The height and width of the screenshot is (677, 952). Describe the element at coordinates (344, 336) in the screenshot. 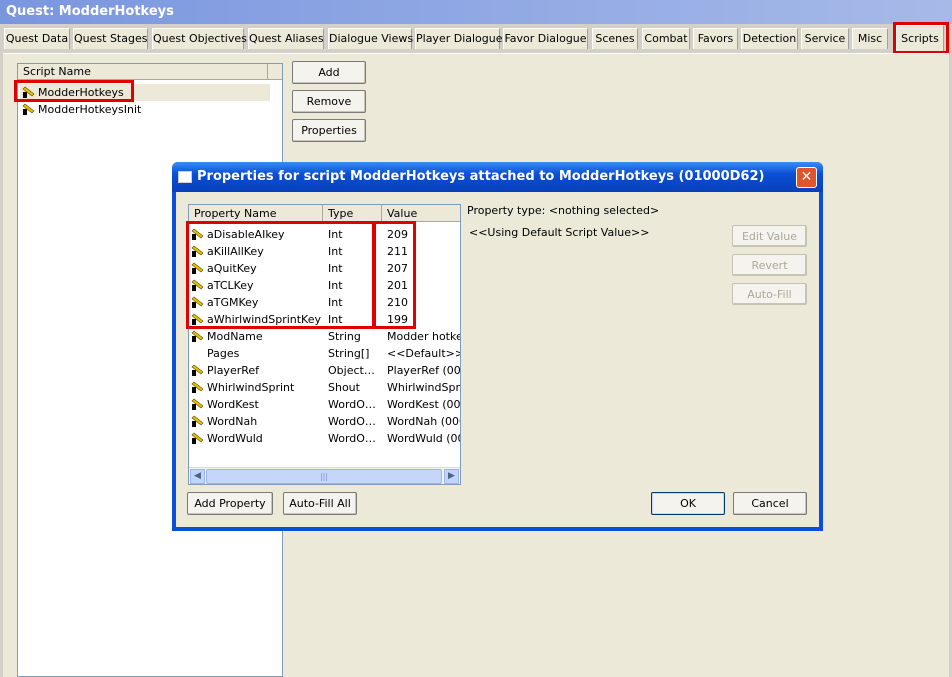

I see `property-type: String` at that location.